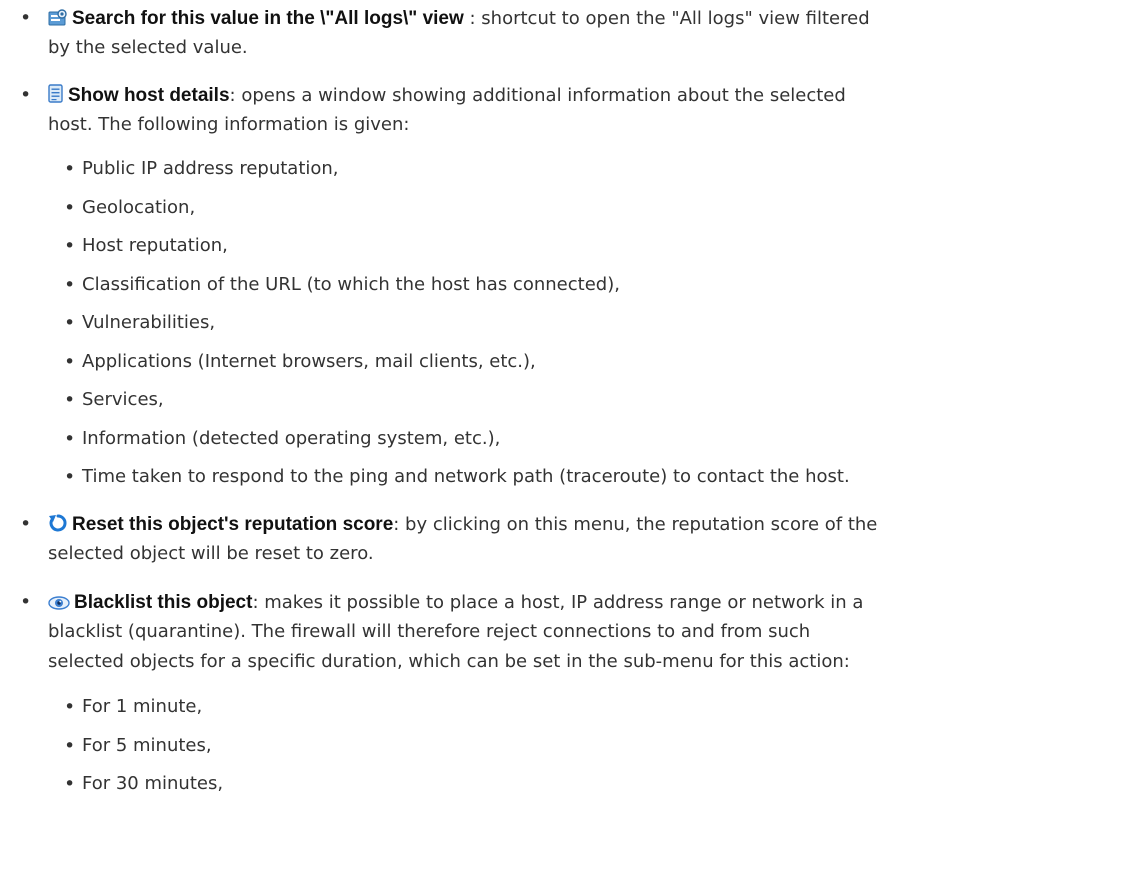 The width and height of the screenshot is (1132, 885). What do you see at coordinates (149, 322) in the screenshot?
I see `sub-list-item: Vulnerabilities,` at bounding box center [149, 322].